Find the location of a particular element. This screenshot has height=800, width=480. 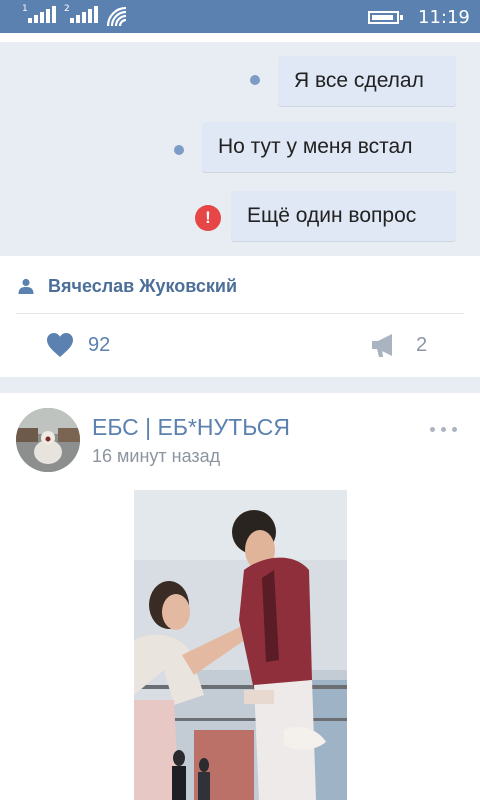

like-button: 92 is located at coordinates (78, 345).